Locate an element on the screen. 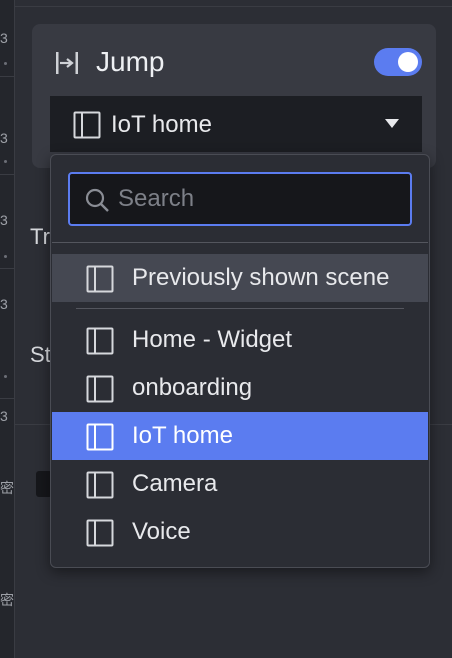 The height and width of the screenshot is (658, 452). search-input is located at coordinates (258, 199).